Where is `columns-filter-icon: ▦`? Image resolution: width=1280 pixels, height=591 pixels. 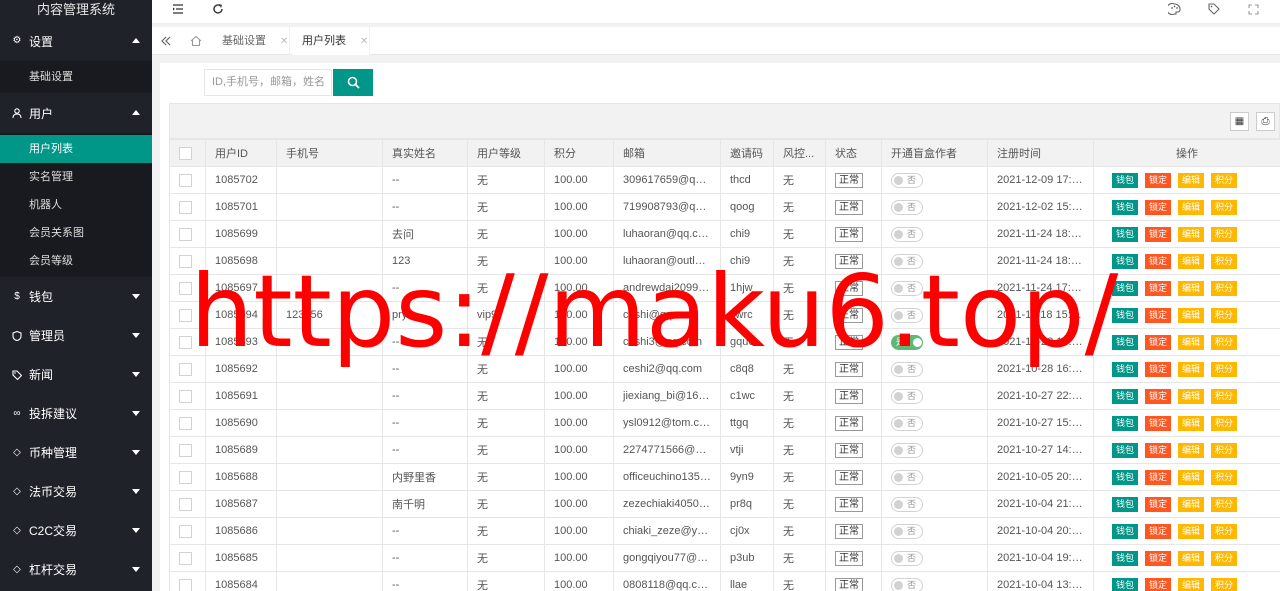 columns-filter-icon: ▦ is located at coordinates (1239, 121).